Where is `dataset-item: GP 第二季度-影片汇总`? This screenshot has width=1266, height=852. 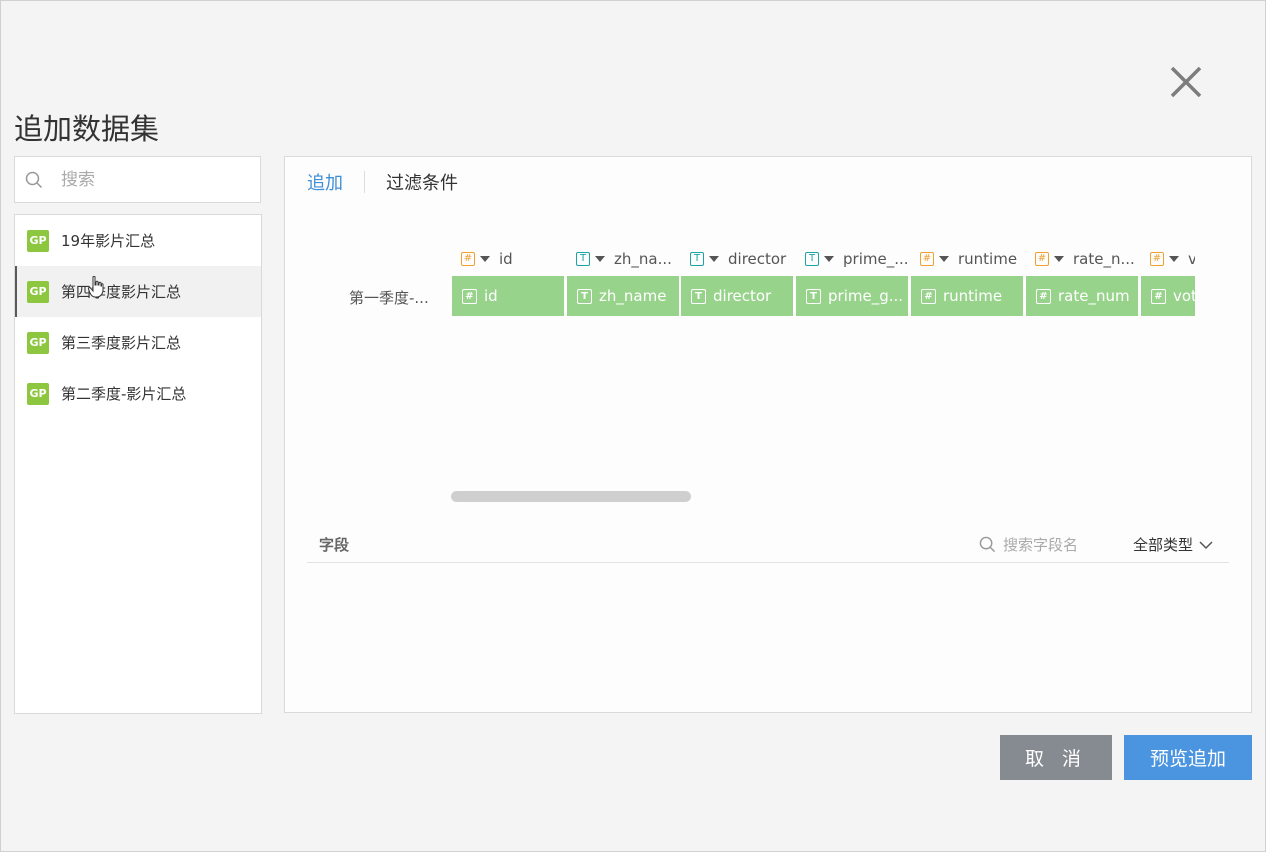 dataset-item: GP 第二季度-影片汇总 is located at coordinates (138, 393).